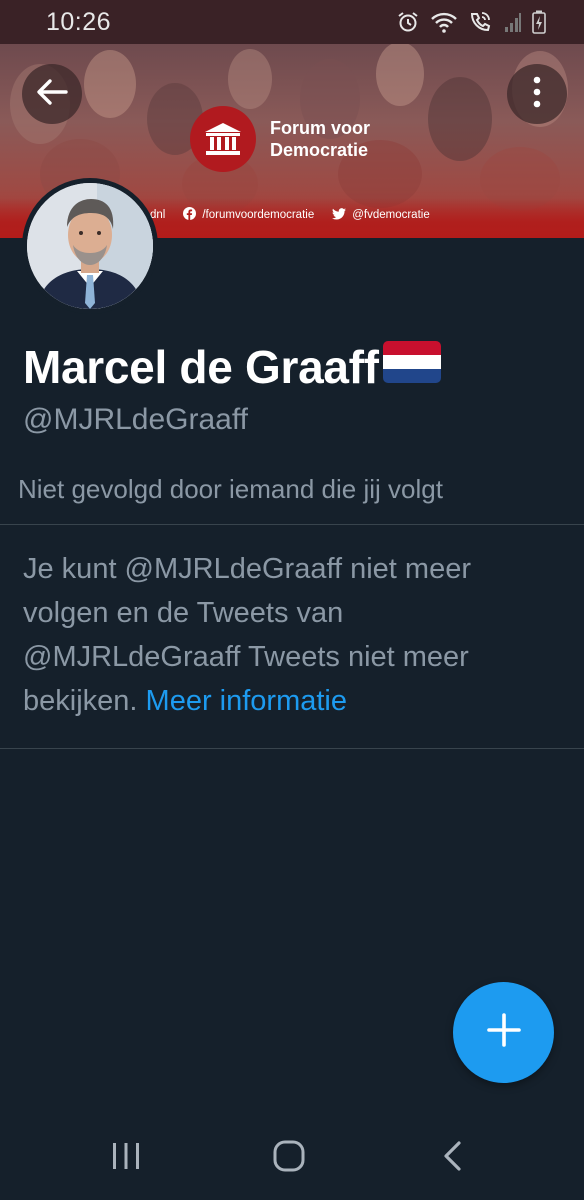 The height and width of the screenshot is (1200, 584). I want to click on fvd-logo: Forum voor Democratie, so click(280, 139).